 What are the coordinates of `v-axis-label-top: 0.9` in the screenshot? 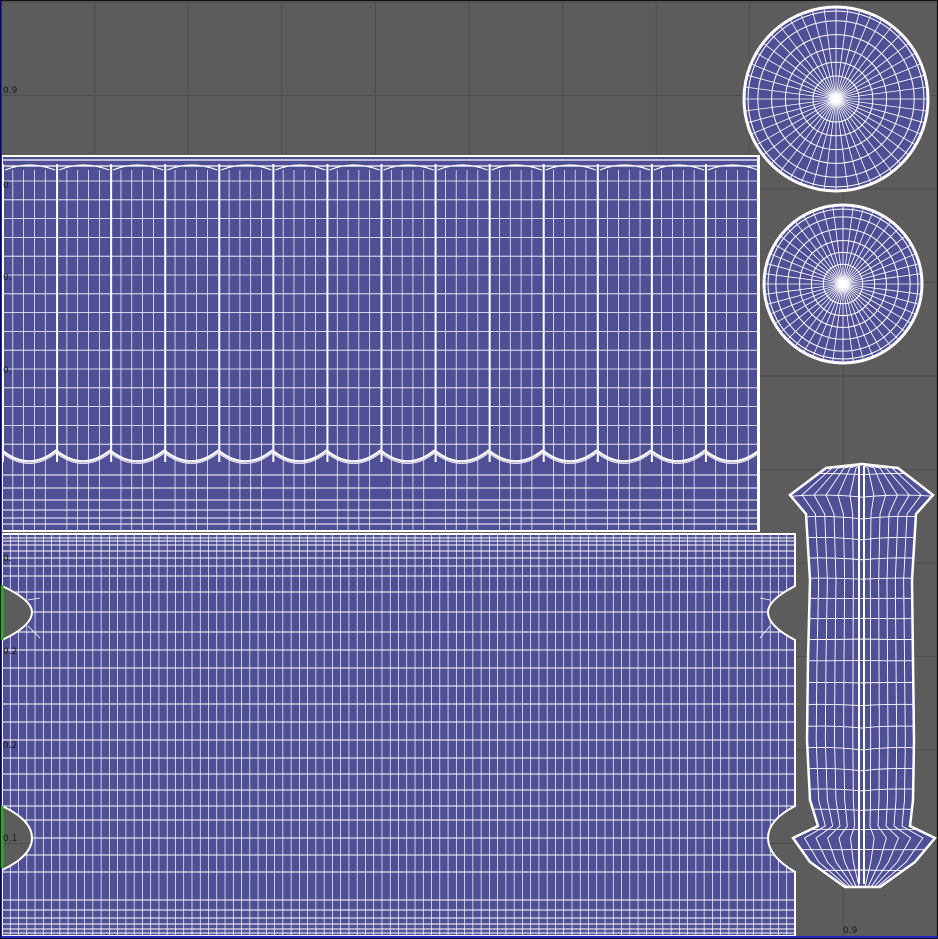 It's located at (10, 91).